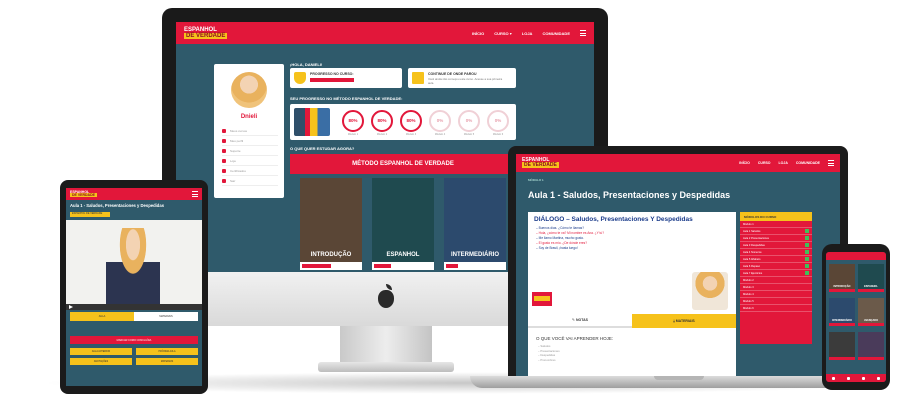 Image resolution: width=922 pixels, height=398 pixels. I want to click on module-row-label: Módulo 2, so click(748, 280).